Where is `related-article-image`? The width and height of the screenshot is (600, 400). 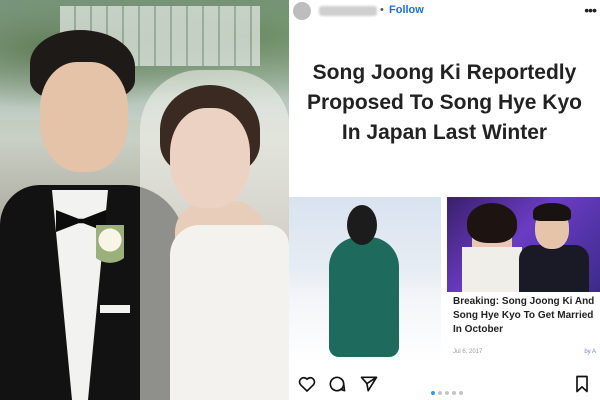 related-article-image is located at coordinates (523, 244).